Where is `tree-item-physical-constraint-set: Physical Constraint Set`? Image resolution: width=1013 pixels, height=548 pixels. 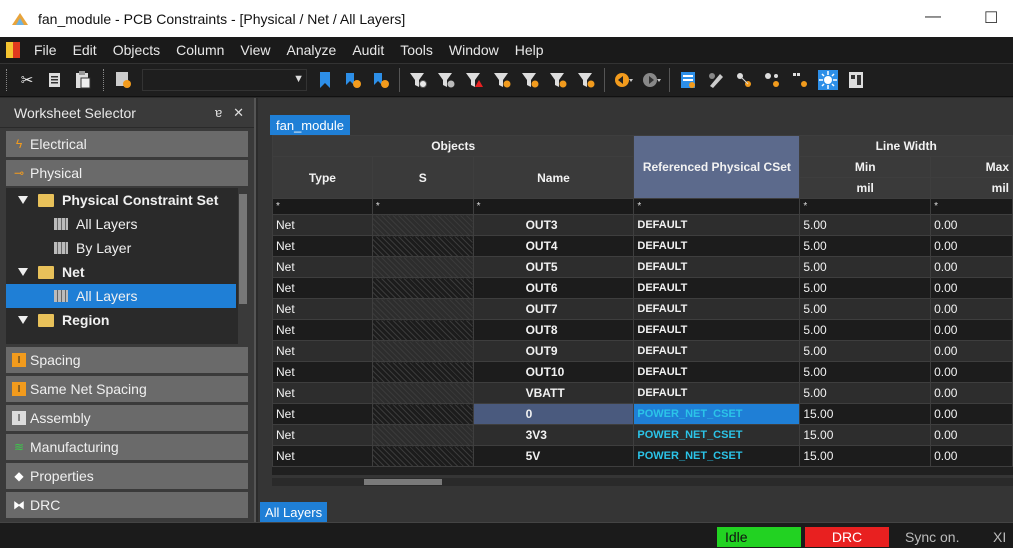
tree-item-physical-constraint-set: Physical Constraint Set is located at coordinates (127, 200).